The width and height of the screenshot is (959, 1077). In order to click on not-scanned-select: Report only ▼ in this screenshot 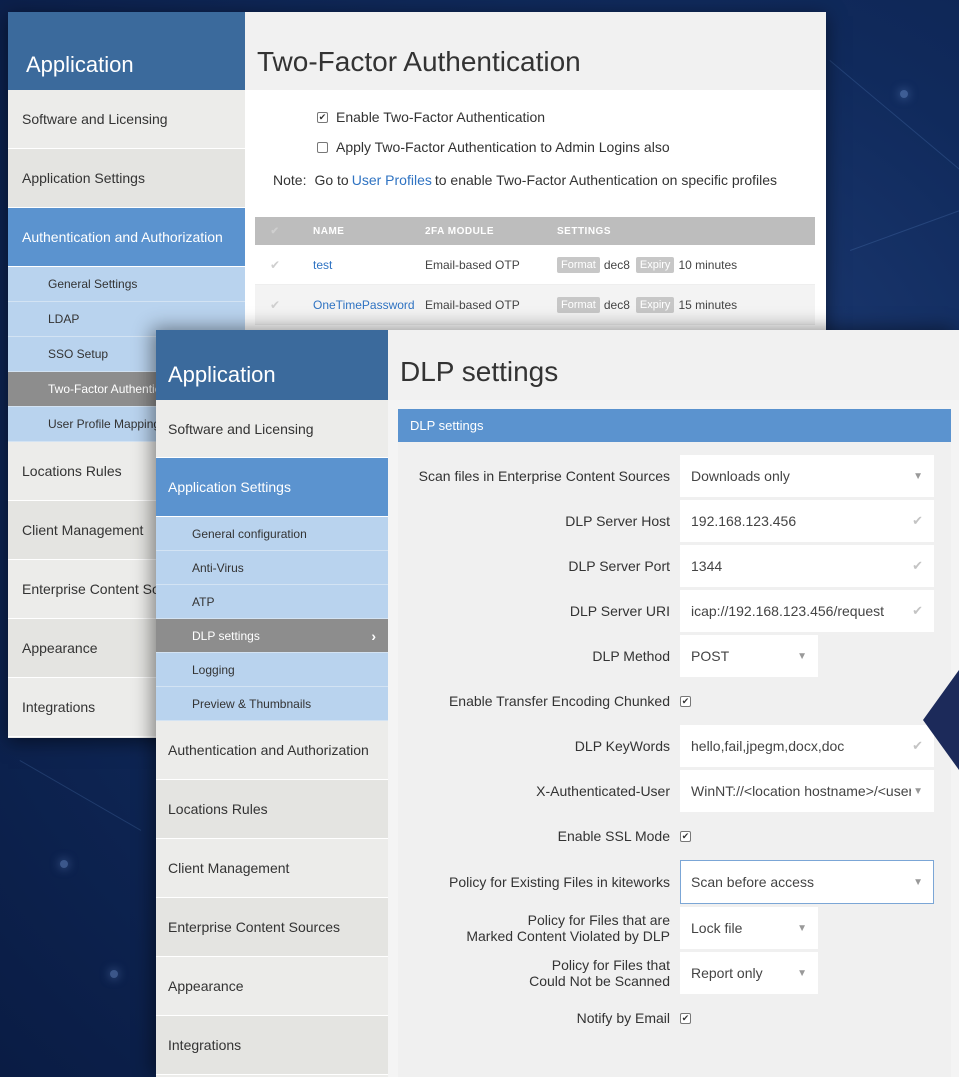, I will do `click(749, 973)`.